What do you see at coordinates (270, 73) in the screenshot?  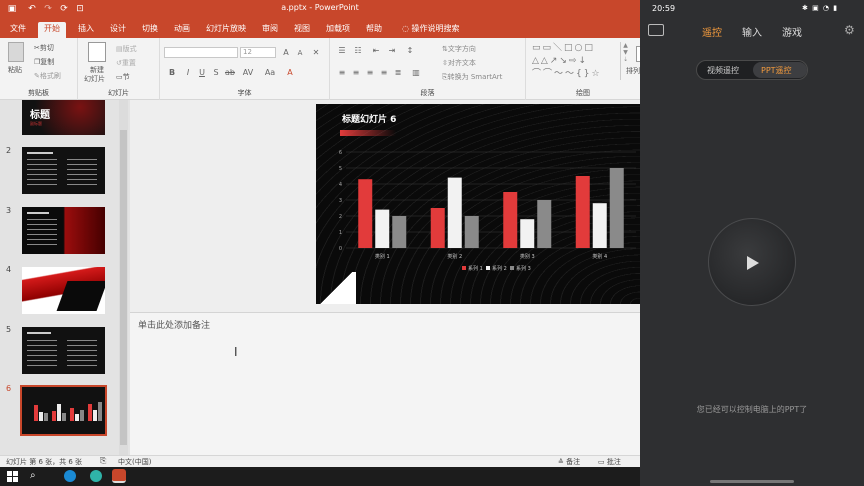 I see `change-case-button: Aa` at bounding box center [270, 73].